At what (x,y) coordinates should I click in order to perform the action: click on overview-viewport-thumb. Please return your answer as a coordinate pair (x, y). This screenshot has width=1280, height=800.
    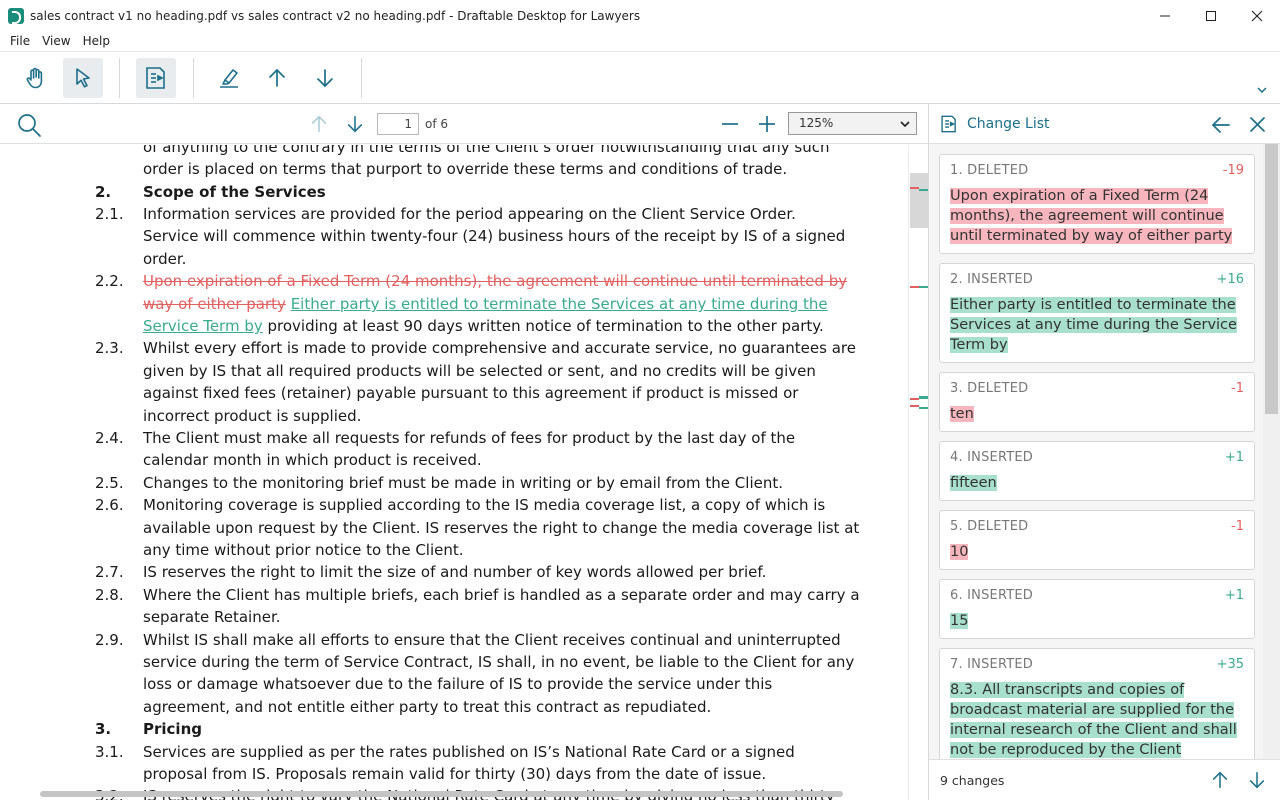
    Looking at the image, I should click on (919, 200).